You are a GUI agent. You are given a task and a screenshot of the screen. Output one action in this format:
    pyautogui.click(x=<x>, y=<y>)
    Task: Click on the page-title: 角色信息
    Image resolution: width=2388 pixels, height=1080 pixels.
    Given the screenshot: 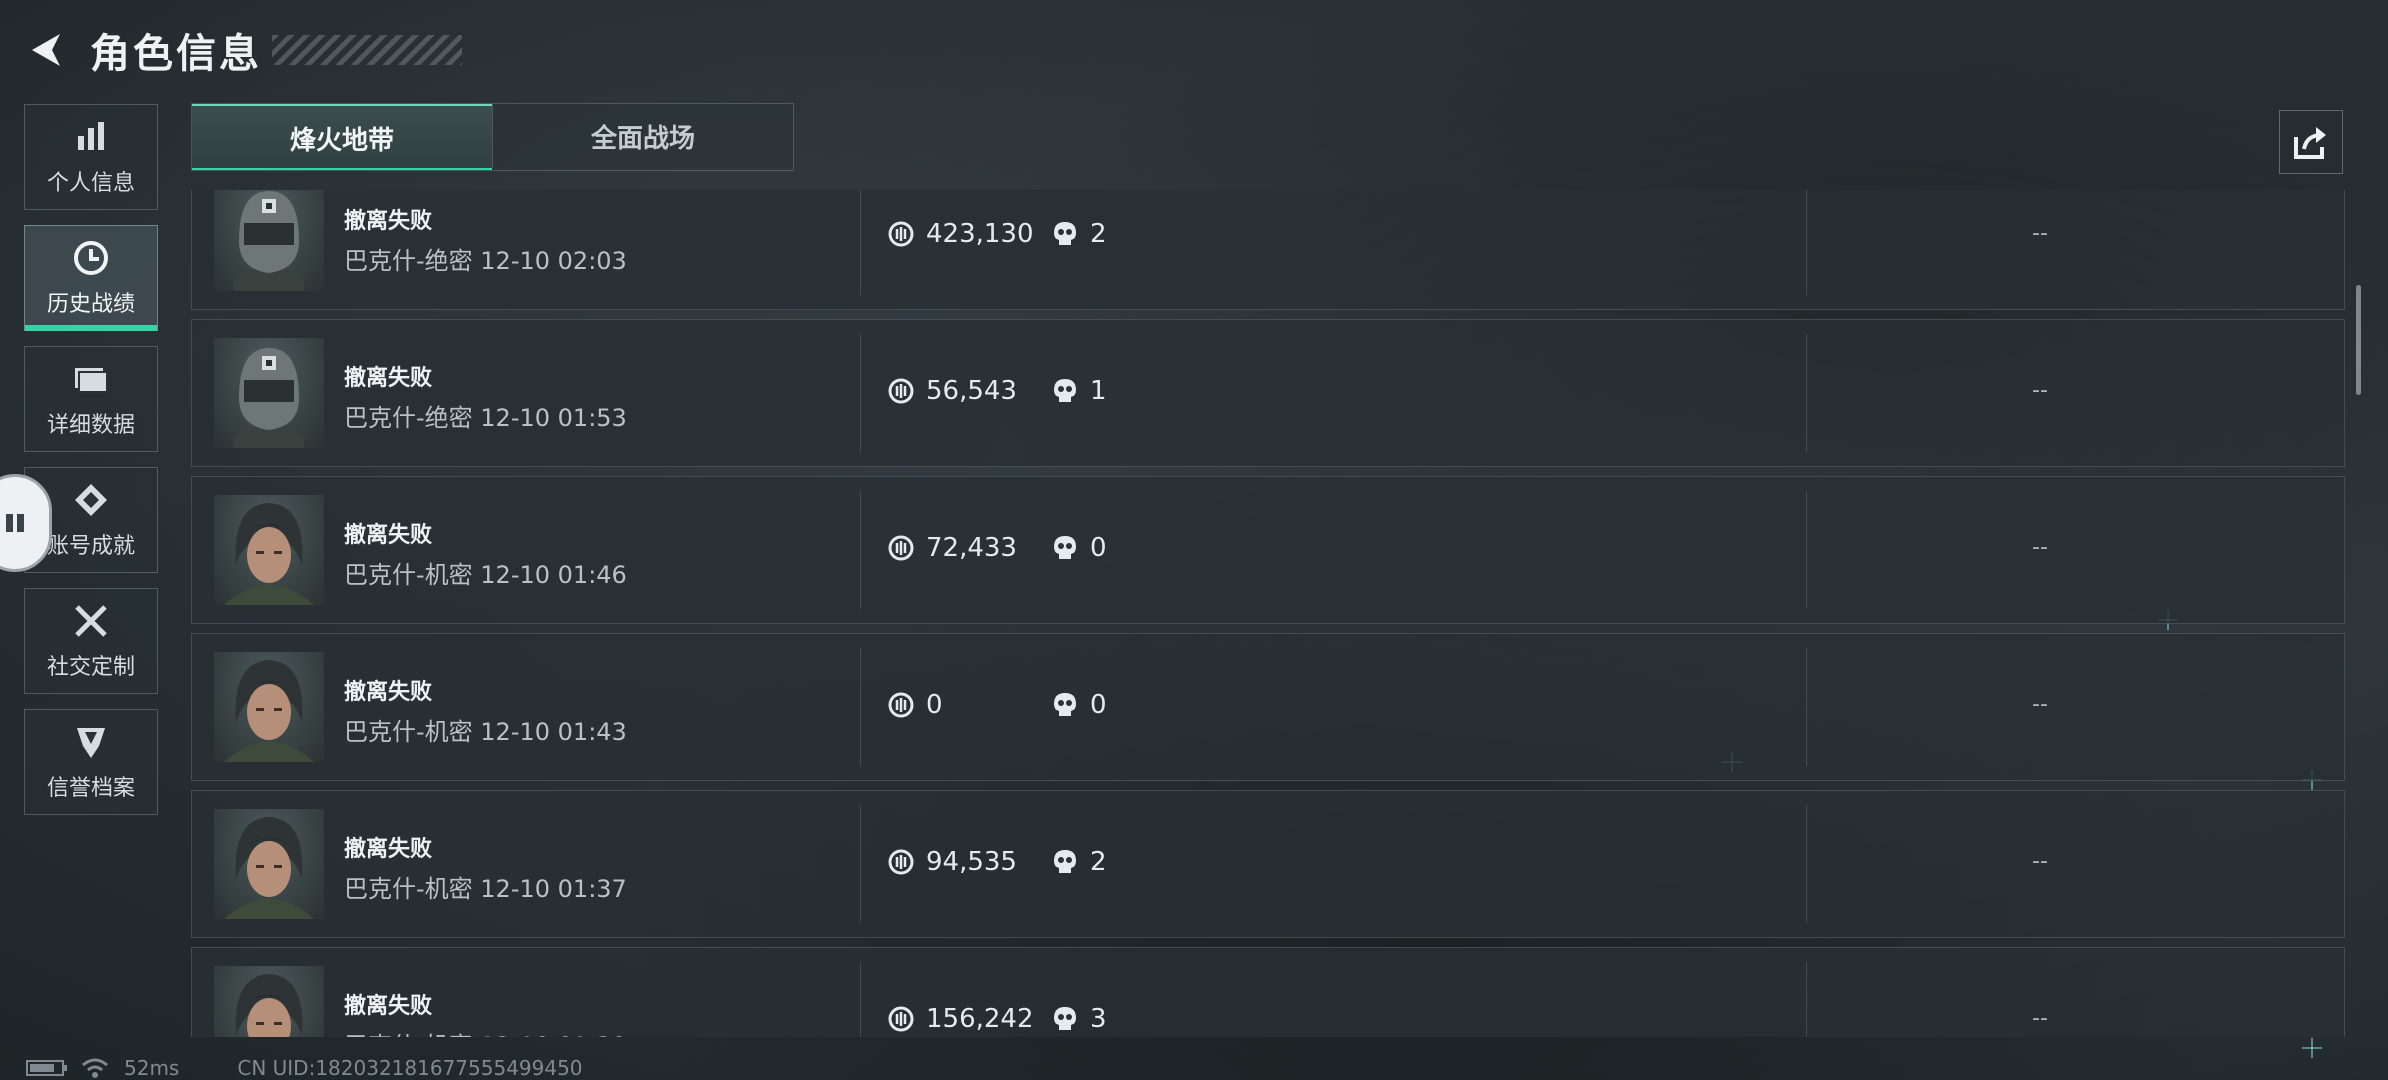 What is the action you would take?
    pyautogui.click(x=176, y=54)
    